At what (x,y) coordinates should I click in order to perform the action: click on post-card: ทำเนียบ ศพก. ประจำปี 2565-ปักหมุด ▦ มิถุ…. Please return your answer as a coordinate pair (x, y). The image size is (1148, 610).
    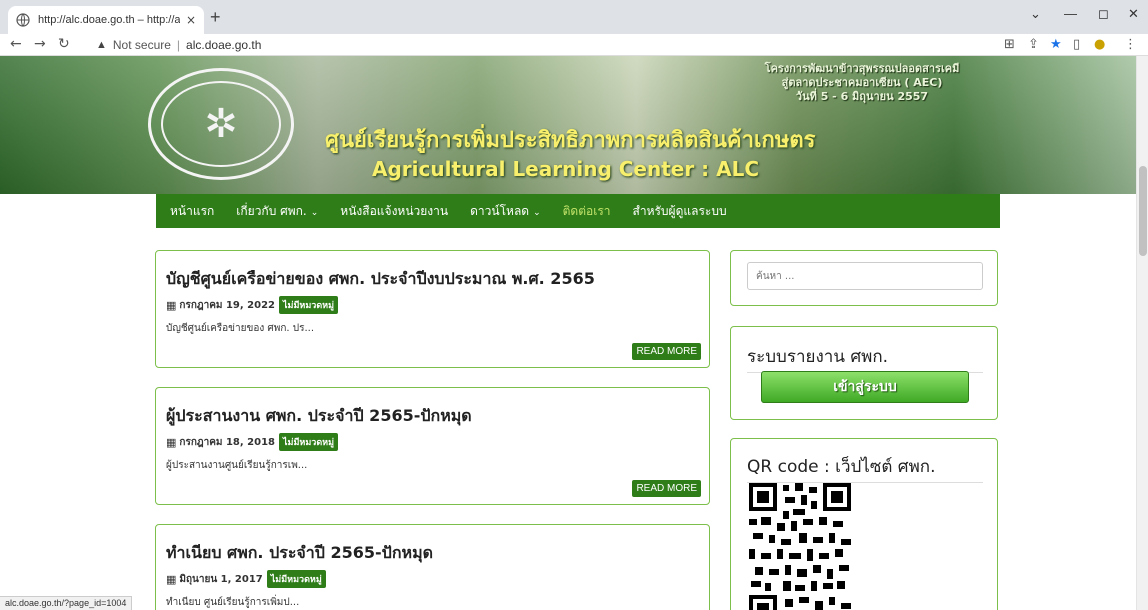
    Looking at the image, I should click on (432, 567).